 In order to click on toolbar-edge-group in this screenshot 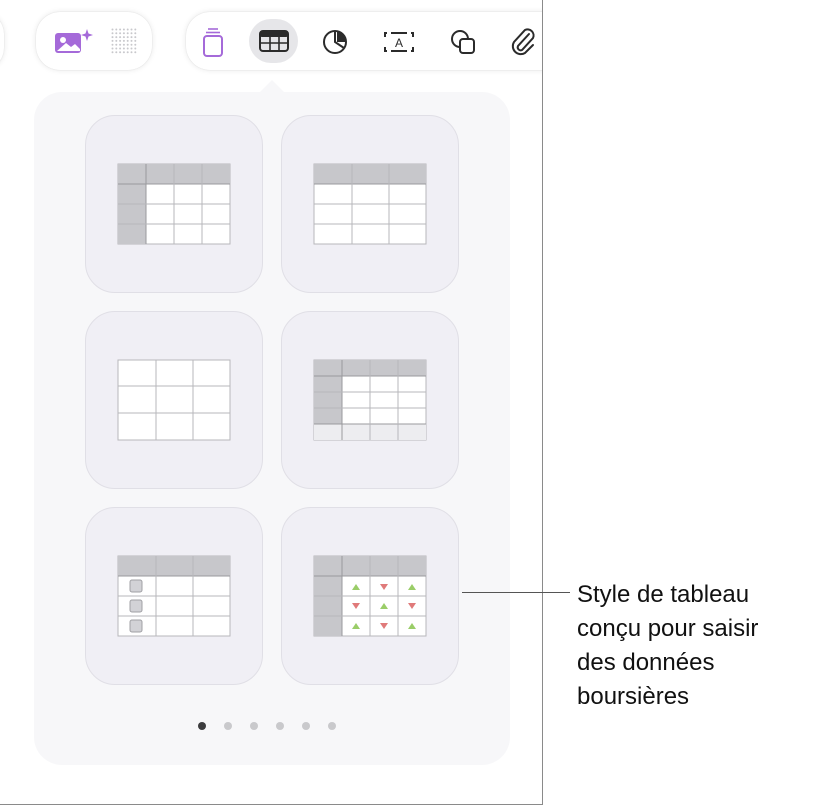, I will do `click(2, 41)`.